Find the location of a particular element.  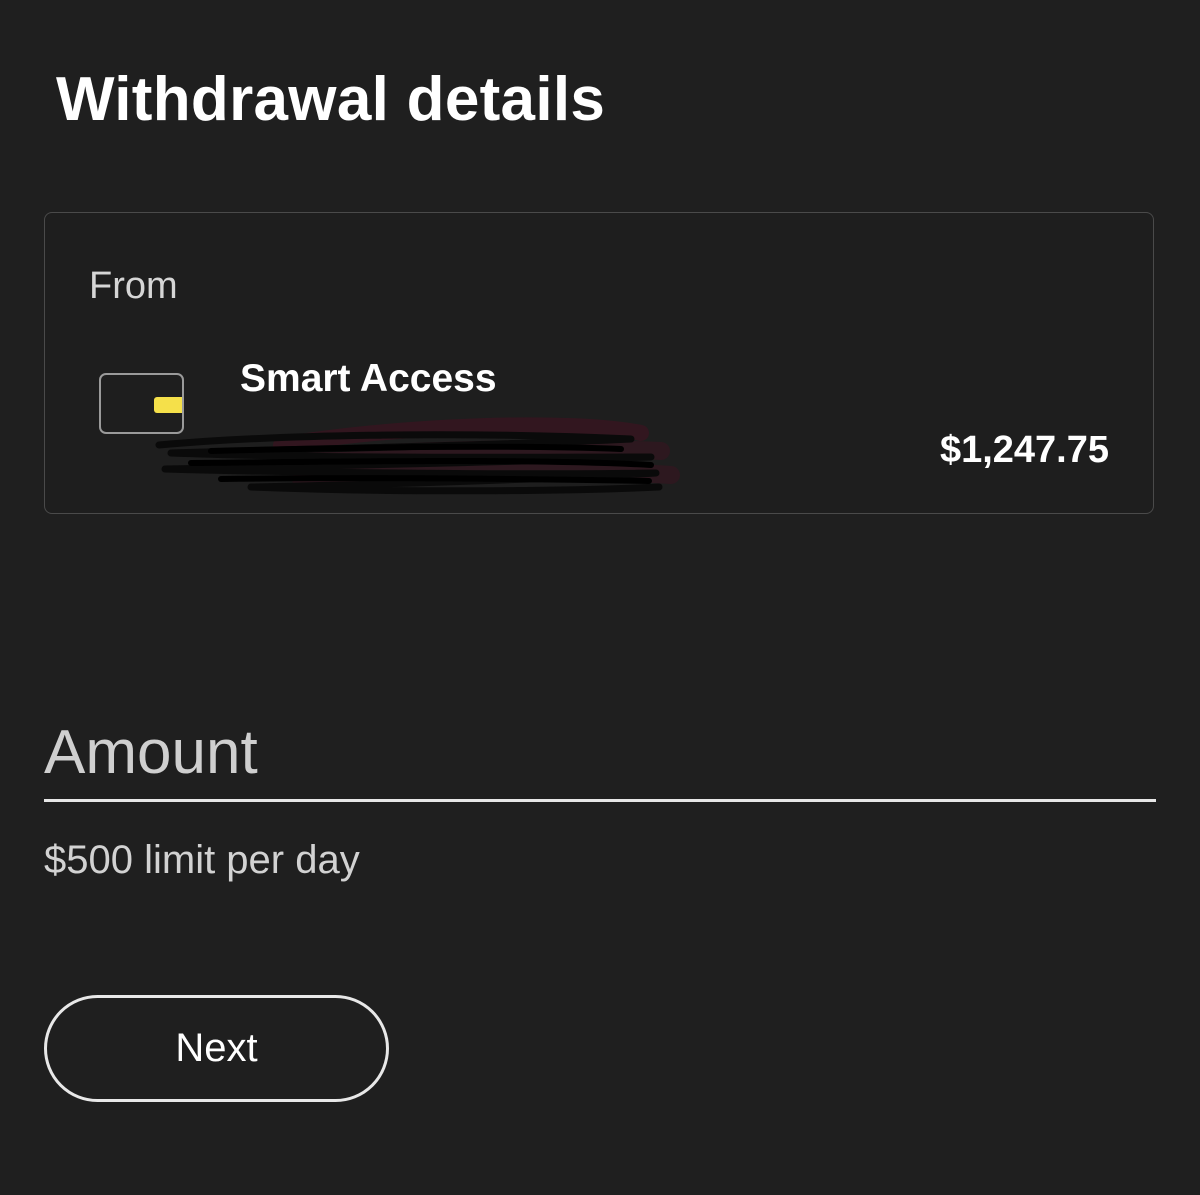

amount-input is located at coordinates (600, 754).